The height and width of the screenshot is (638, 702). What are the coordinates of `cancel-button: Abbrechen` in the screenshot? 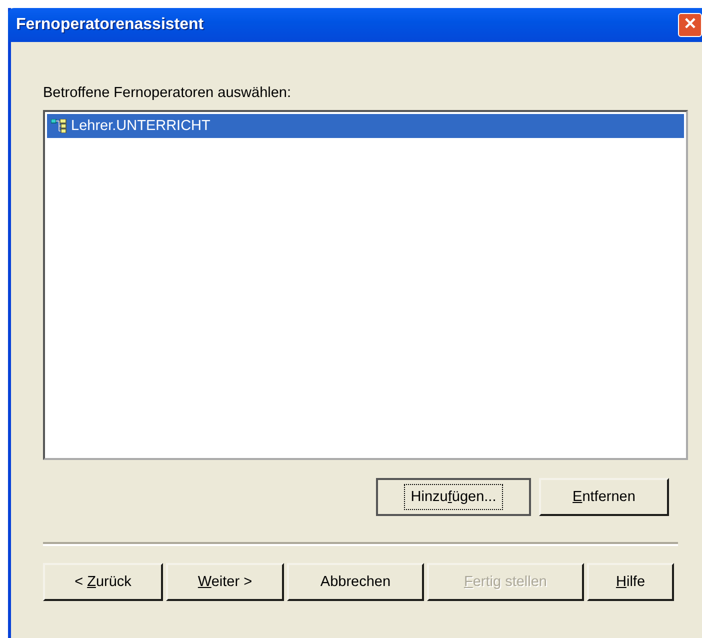 It's located at (355, 582).